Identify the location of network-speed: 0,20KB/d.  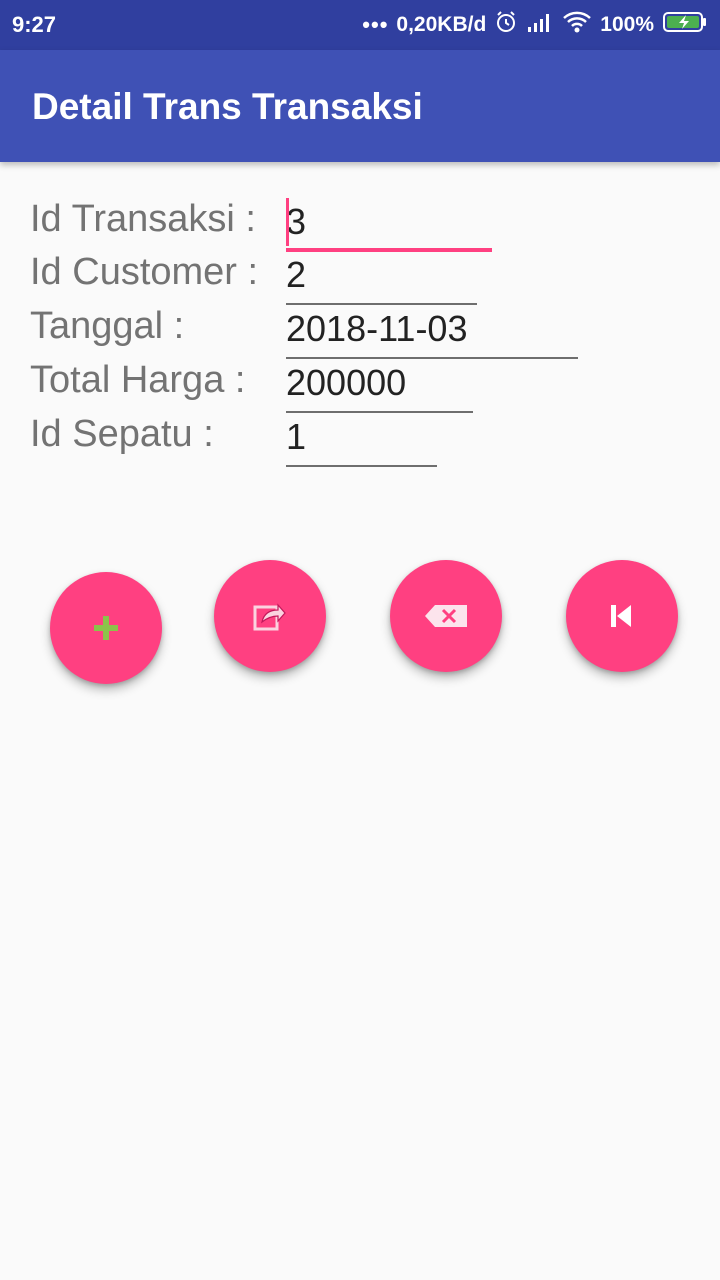
(441, 24).